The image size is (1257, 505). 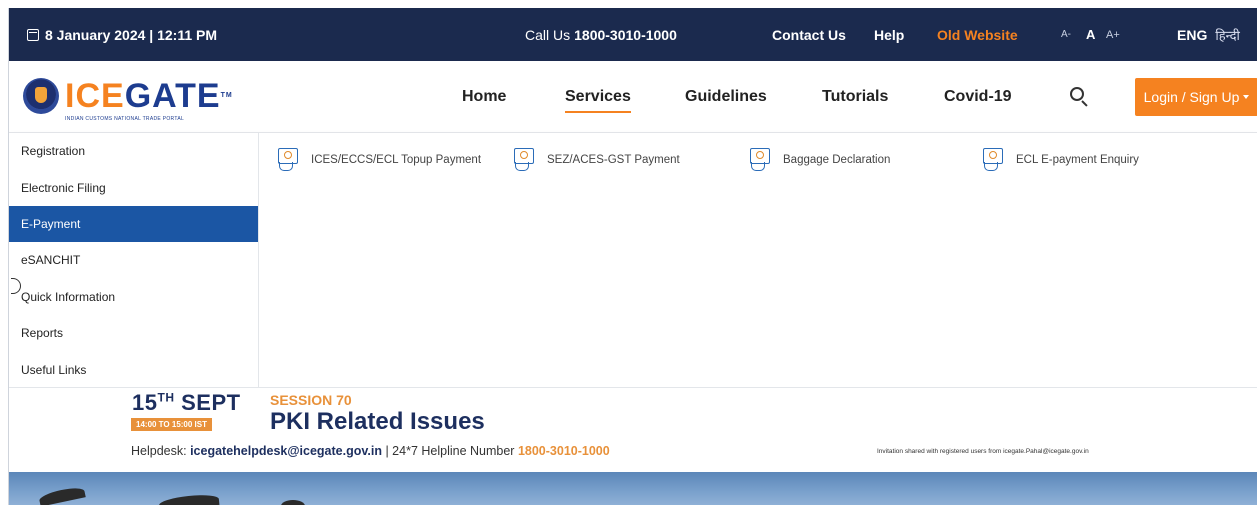 I want to click on banner-date: 15TH SEPT, so click(x=186, y=402).